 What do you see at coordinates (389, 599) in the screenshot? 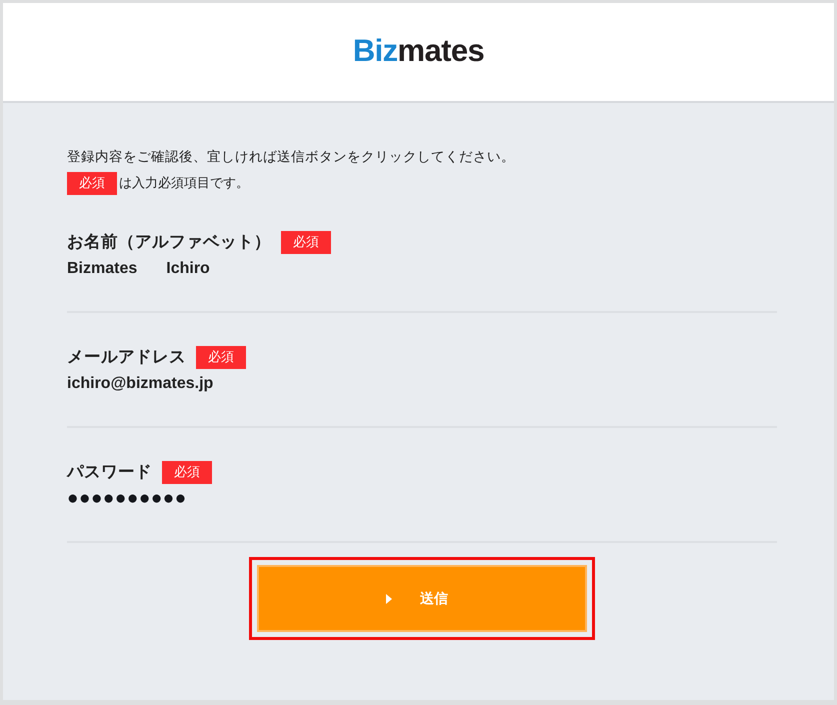
I see `triangle-icon` at bounding box center [389, 599].